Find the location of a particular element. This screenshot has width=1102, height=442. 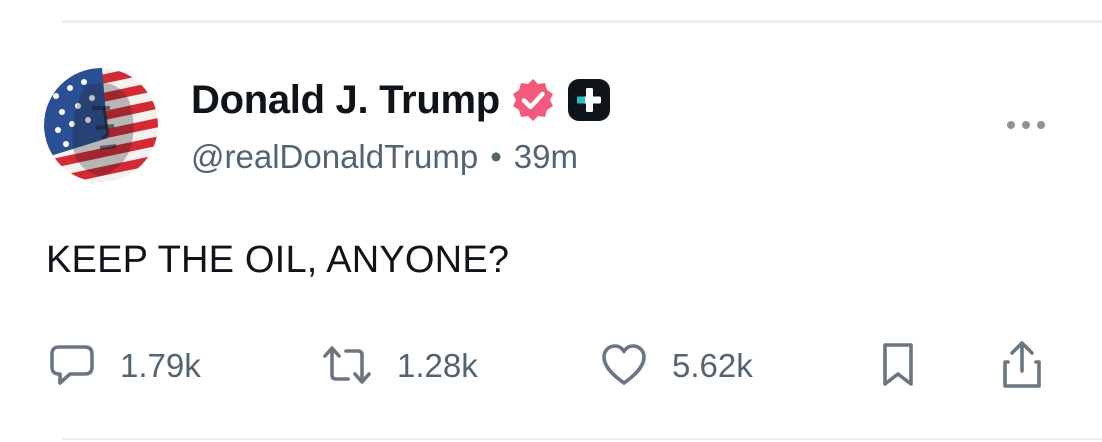

more-button is located at coordinates (1026, 125).